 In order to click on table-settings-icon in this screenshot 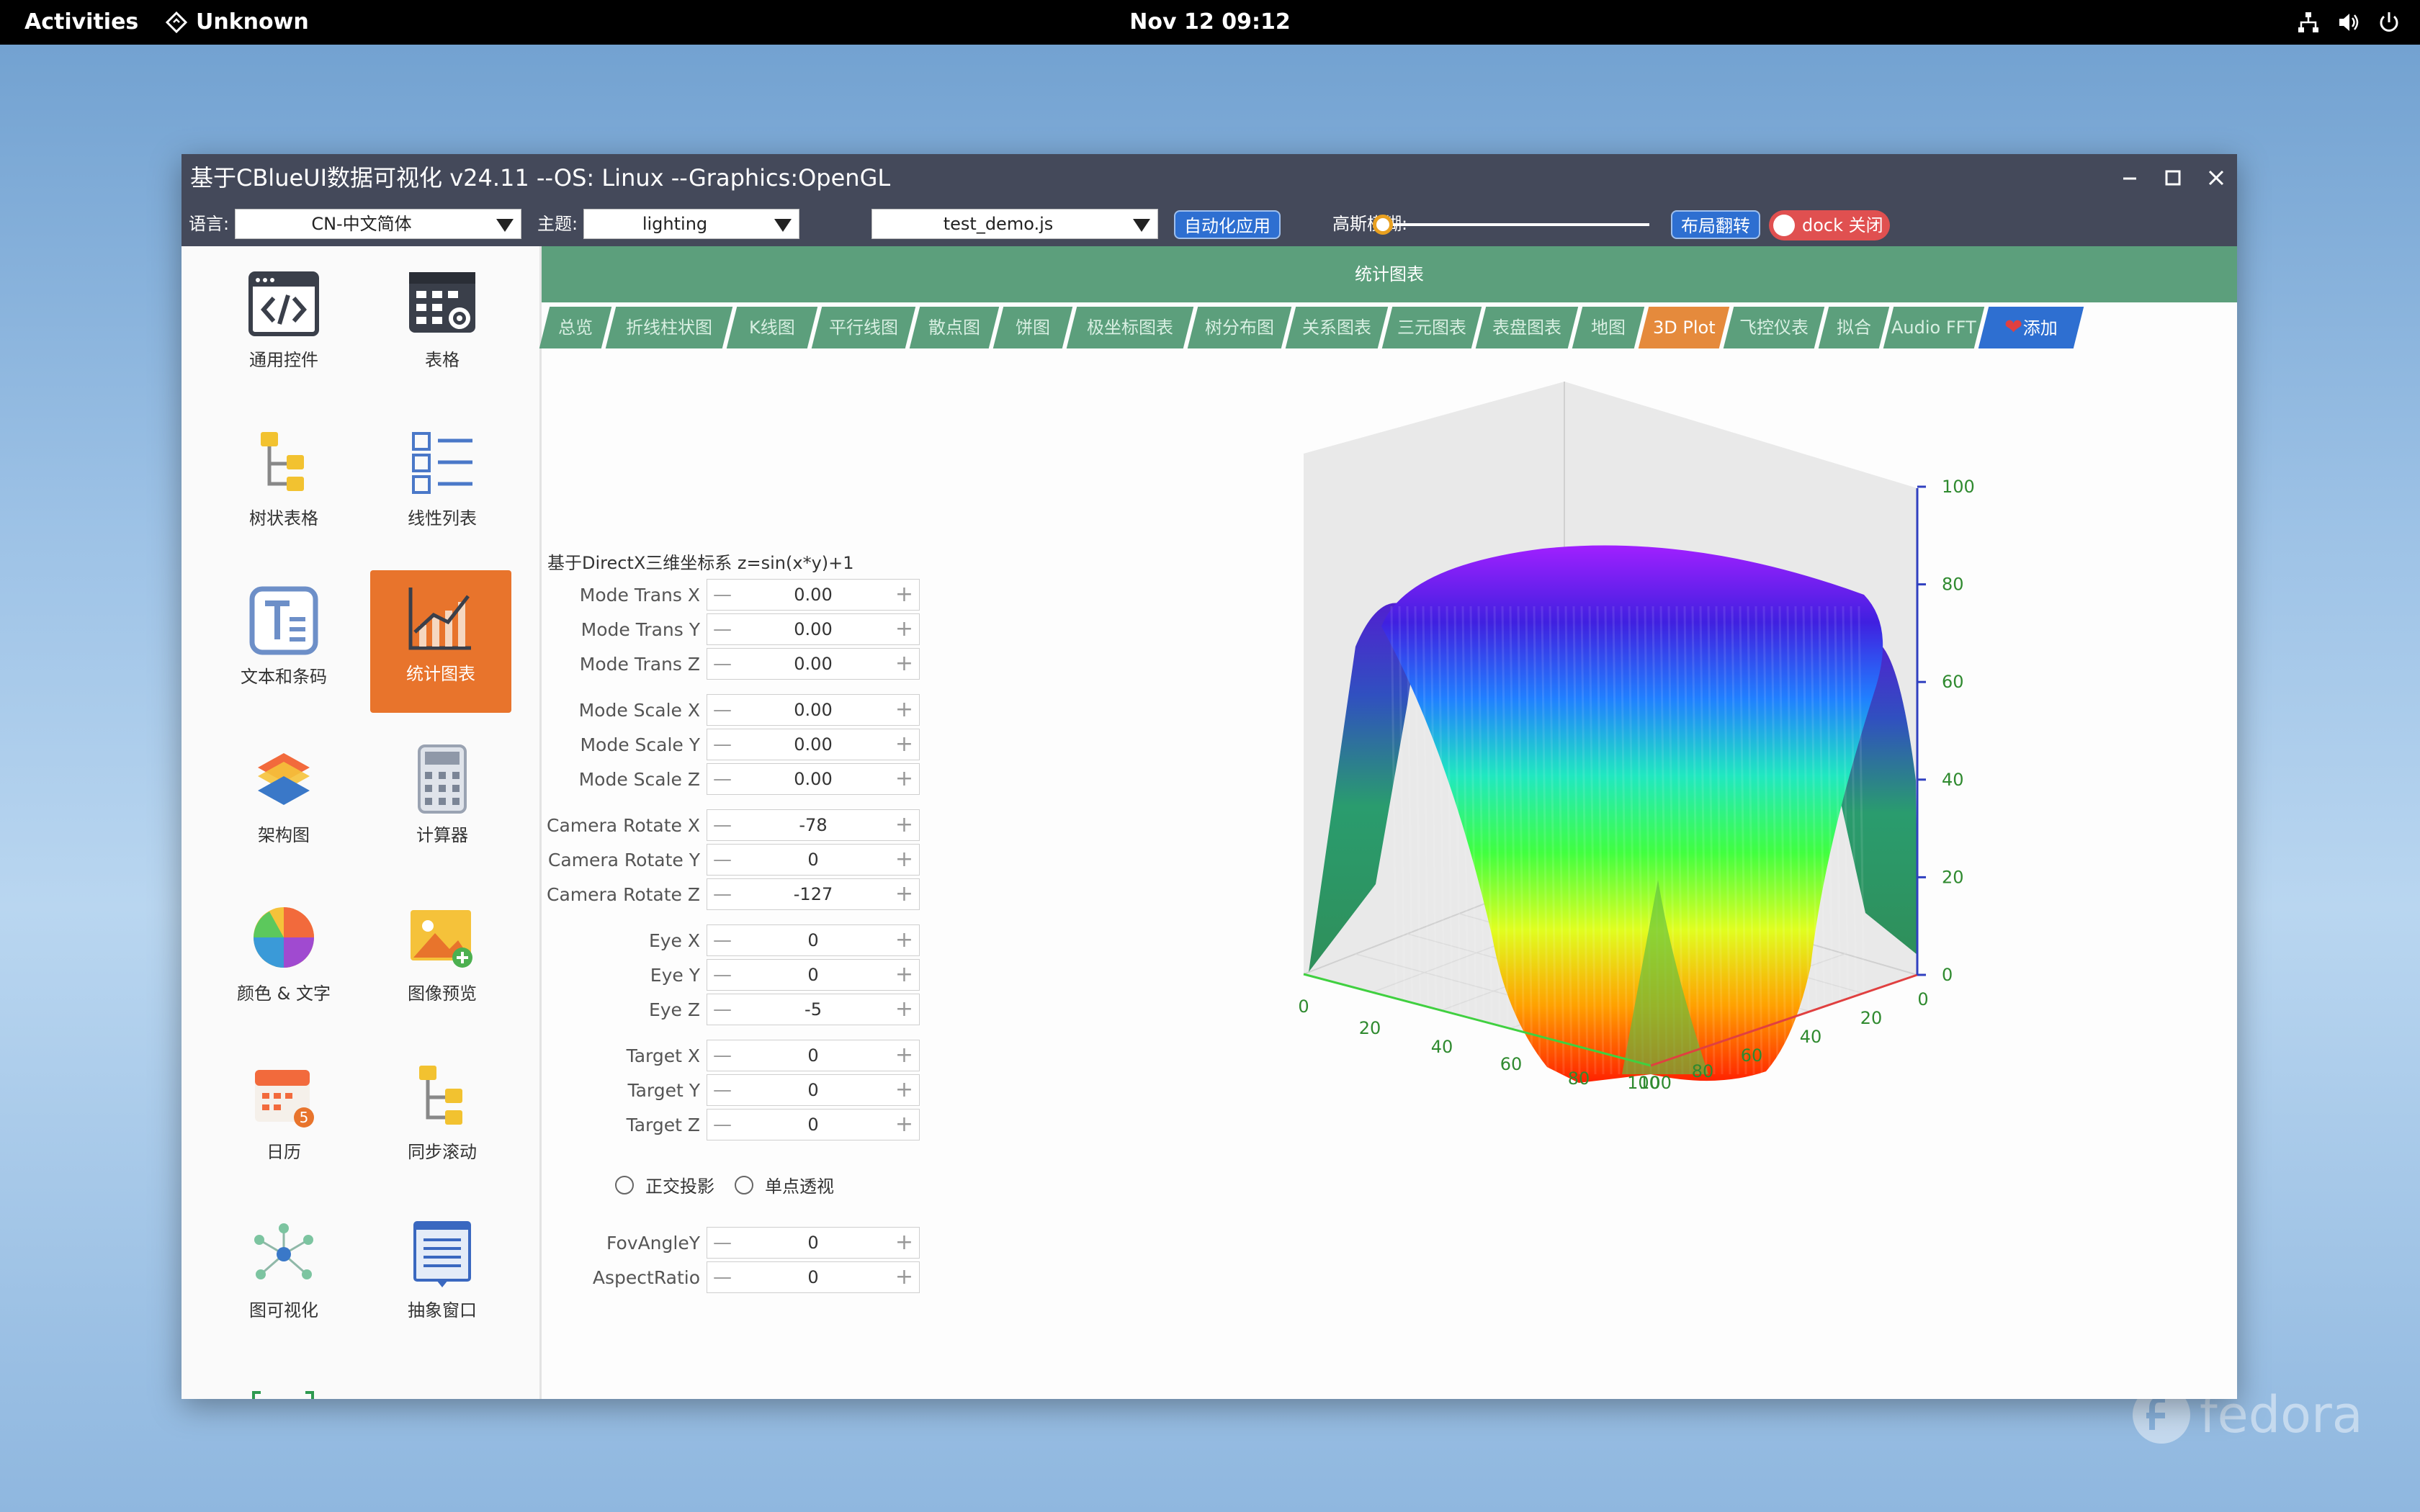, I will do `click(442, 302)`.